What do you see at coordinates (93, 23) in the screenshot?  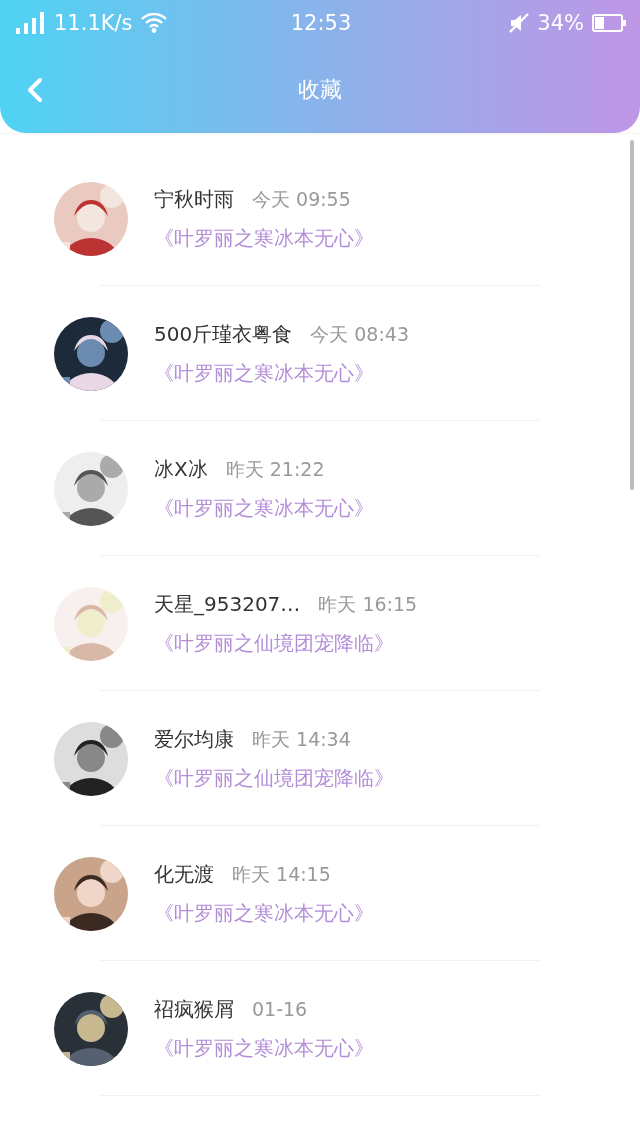 I see `network-speed: 11.1K/s` at bounding box center [93, 23].